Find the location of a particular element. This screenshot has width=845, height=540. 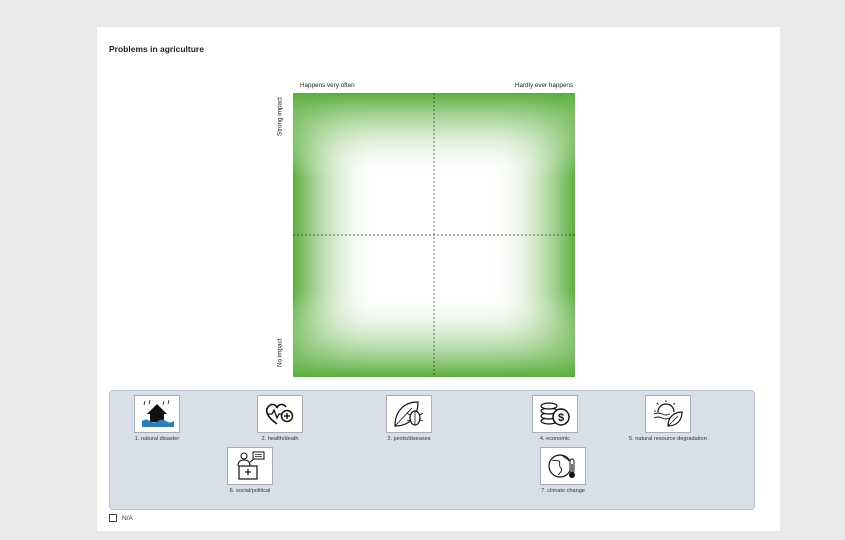

draggable-item-natural-resource-degradation: 5. natural resource degradation is located at coordinates (668, 418).